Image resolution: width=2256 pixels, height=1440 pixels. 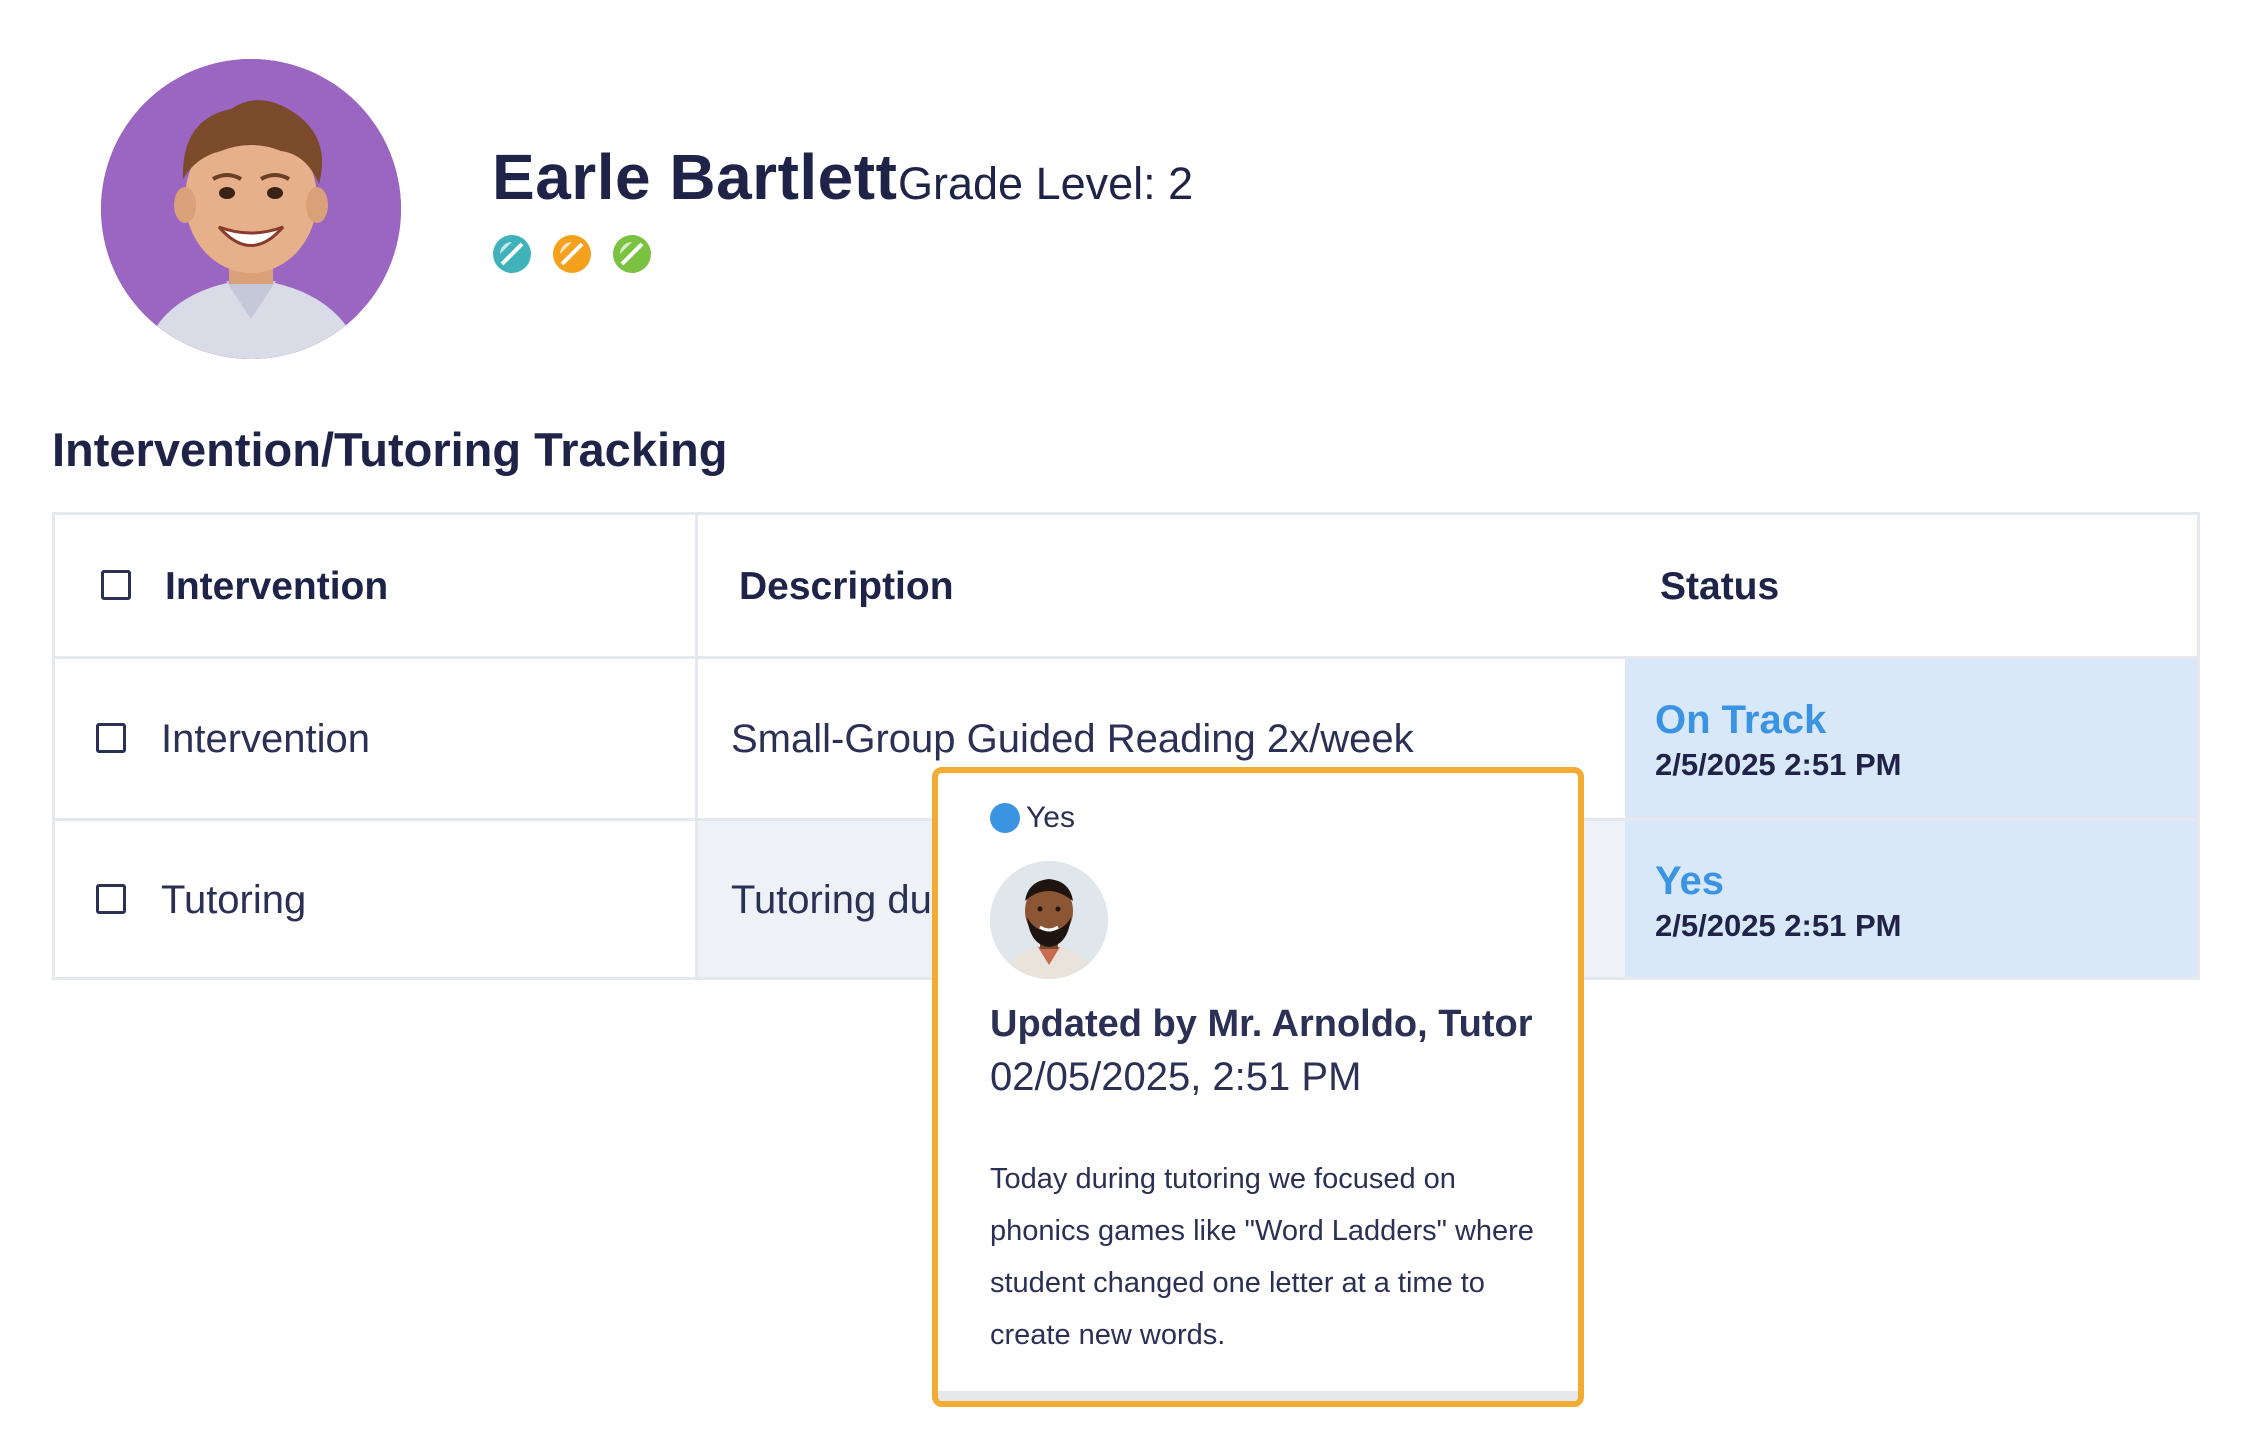 I want to click on row-intervention-cell: Intervention, so click(x=266, y=739).